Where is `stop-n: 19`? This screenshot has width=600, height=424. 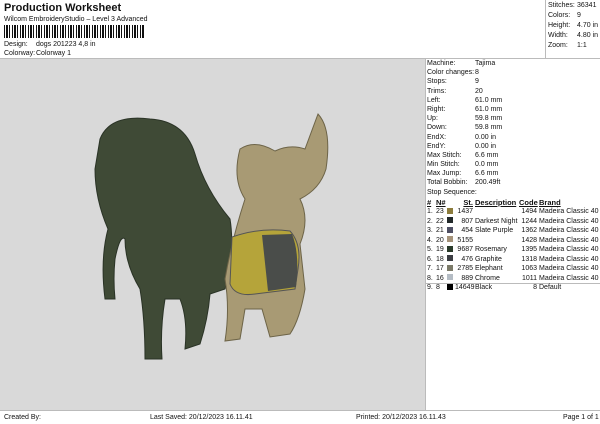
stop-n: 19 is located at coordinates (440, 250).